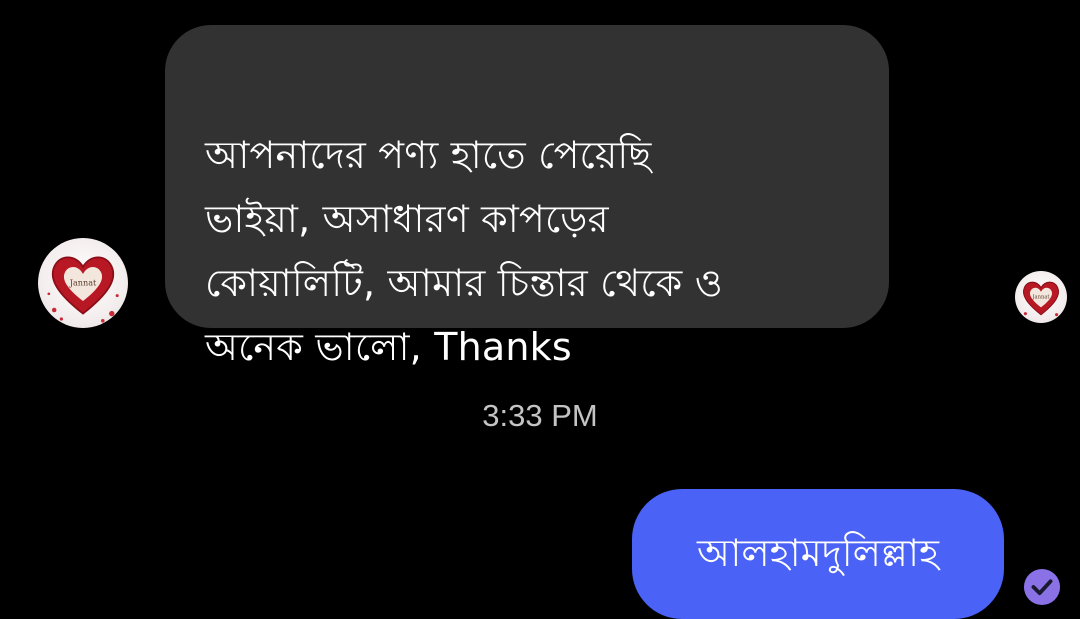 Image resolution: width=1080 pixels, height=619 pixels. I want to click on outgoing-message-bubble: আলহামদুলিল্লাহ, so click(818, 554).